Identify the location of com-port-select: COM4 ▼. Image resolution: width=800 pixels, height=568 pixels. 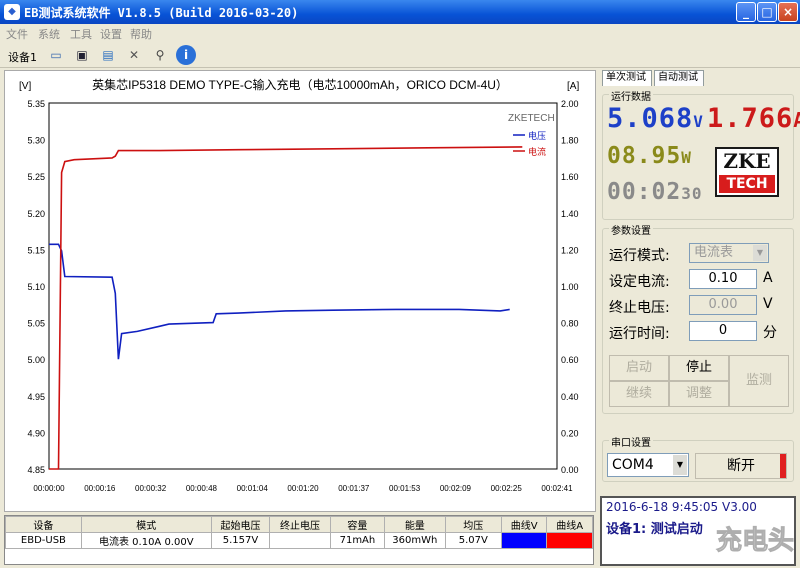
(648, 465).